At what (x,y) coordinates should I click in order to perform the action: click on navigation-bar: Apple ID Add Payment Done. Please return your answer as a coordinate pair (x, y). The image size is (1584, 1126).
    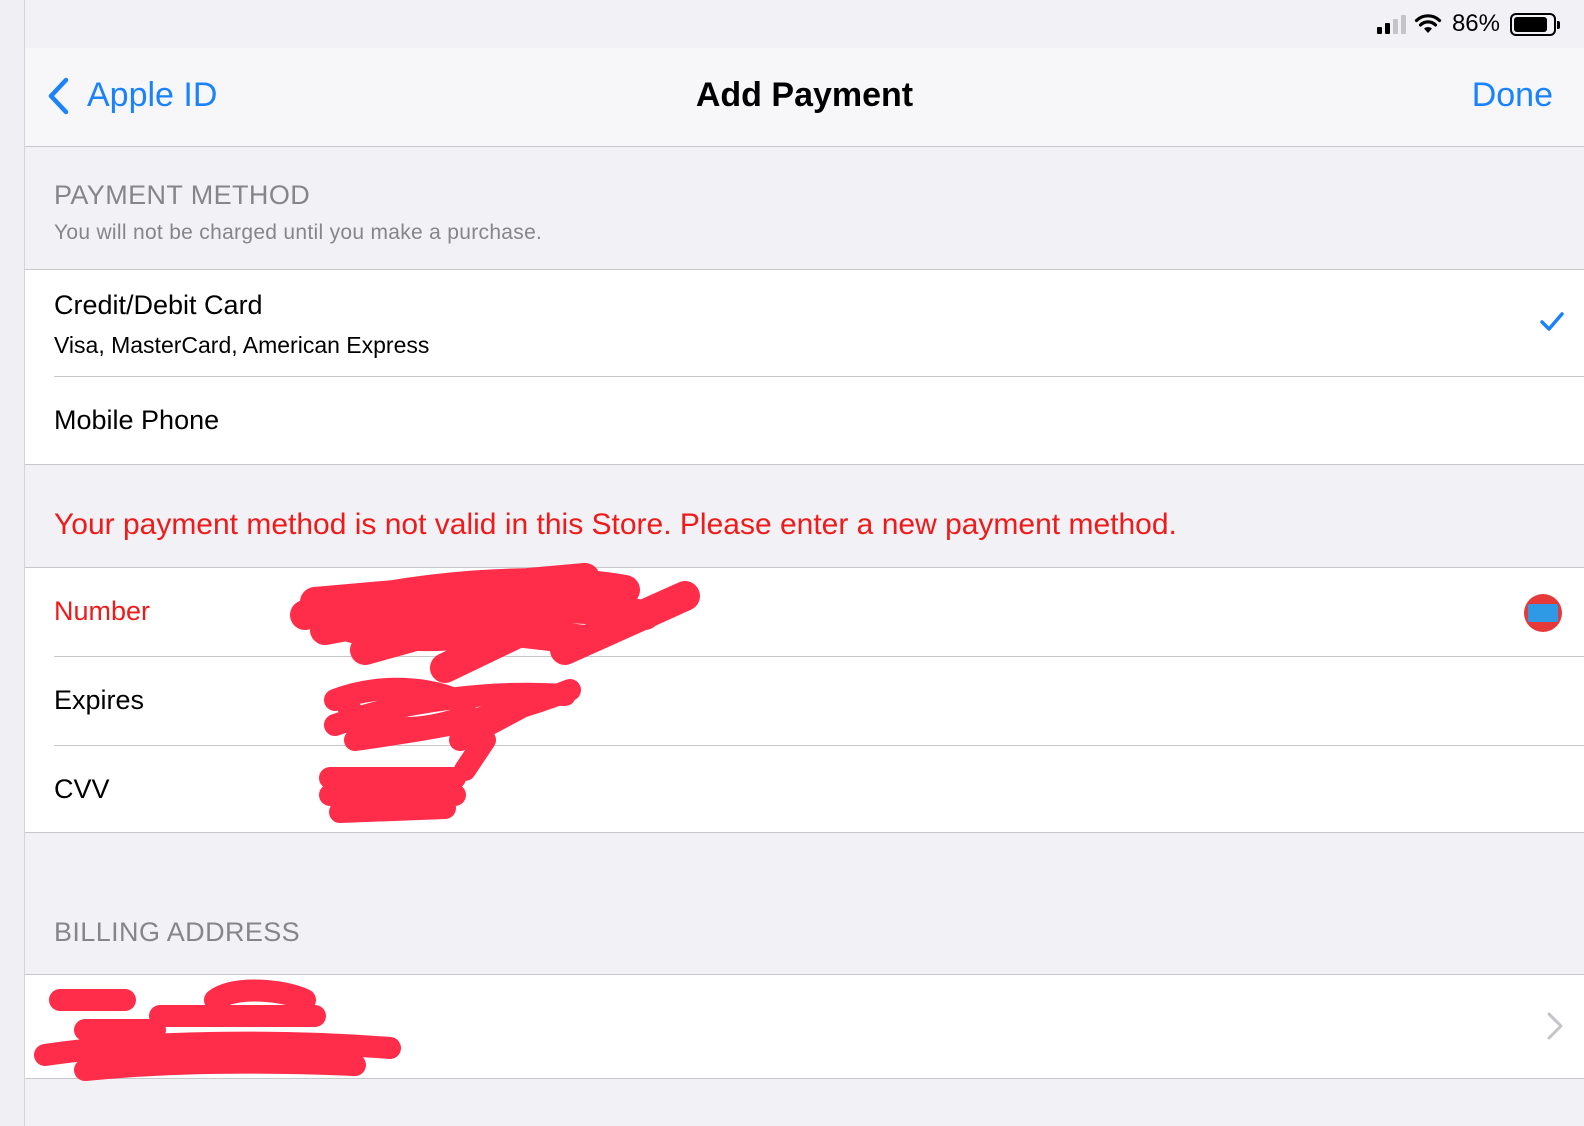
    Looking at the image, I should click on (804, 97).